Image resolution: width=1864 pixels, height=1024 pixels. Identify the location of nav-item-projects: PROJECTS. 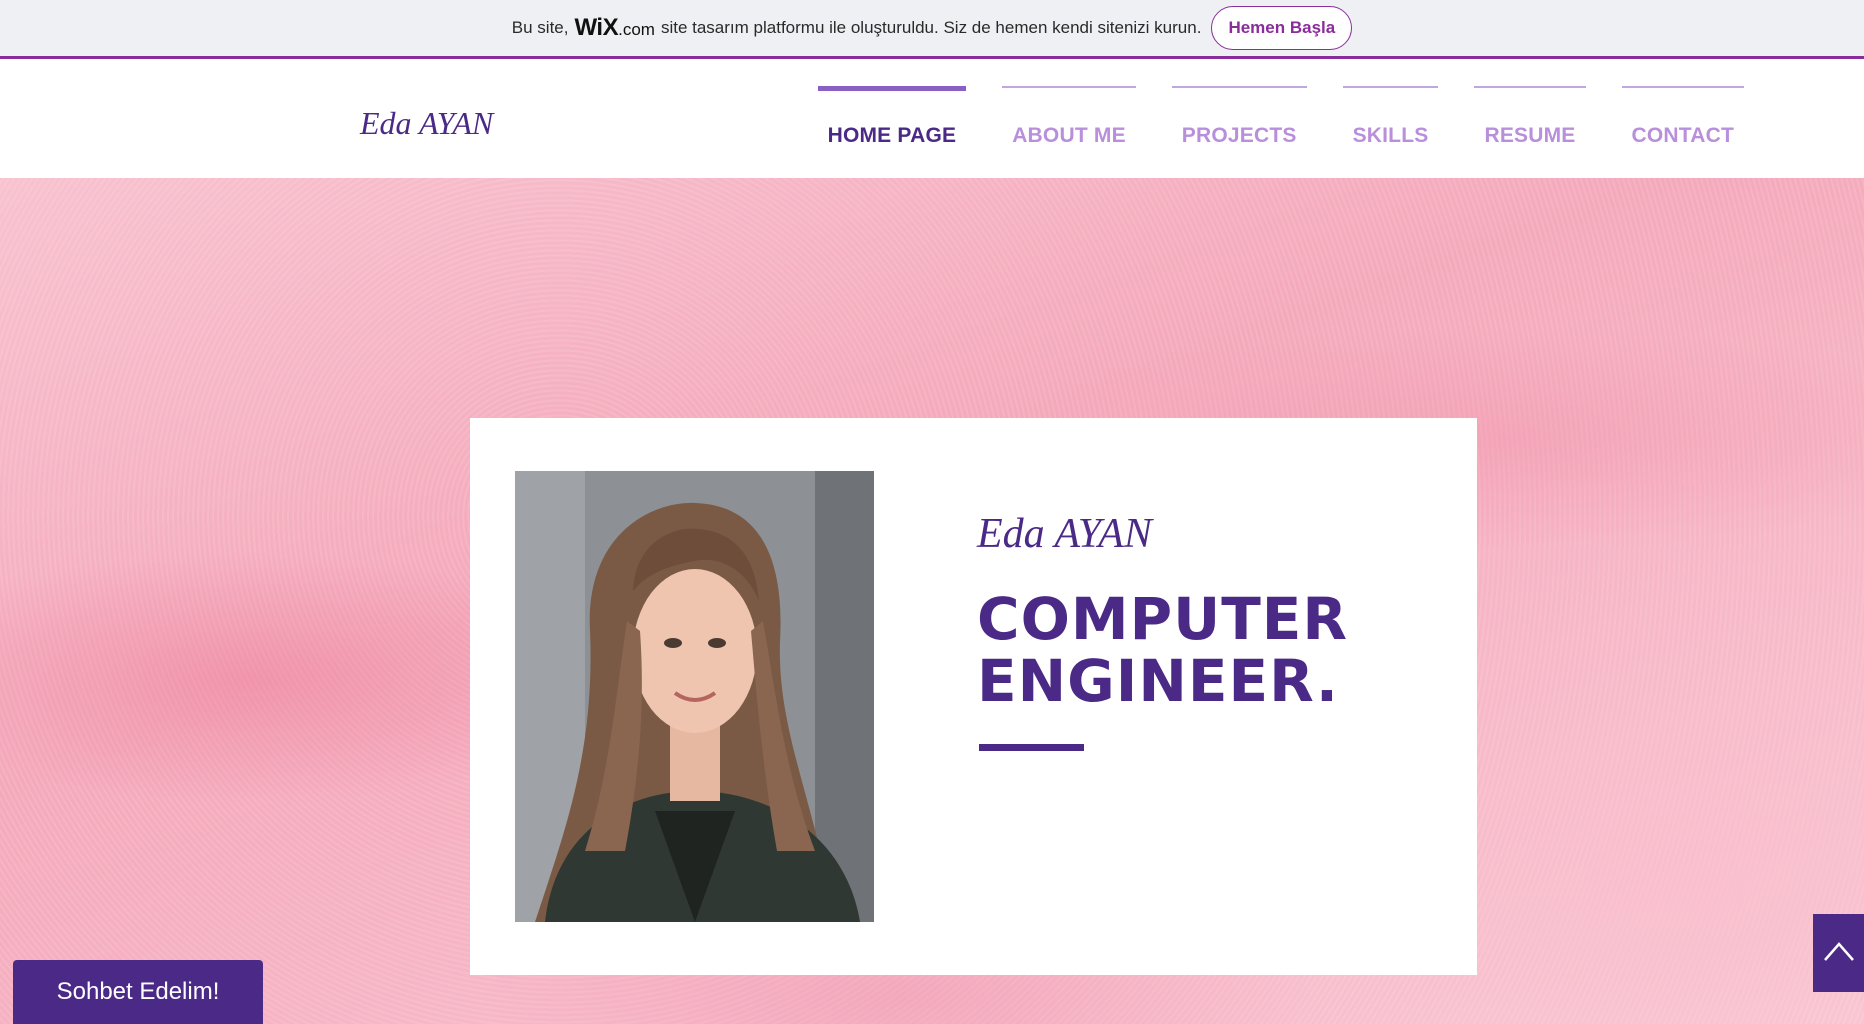
(1239, 117).